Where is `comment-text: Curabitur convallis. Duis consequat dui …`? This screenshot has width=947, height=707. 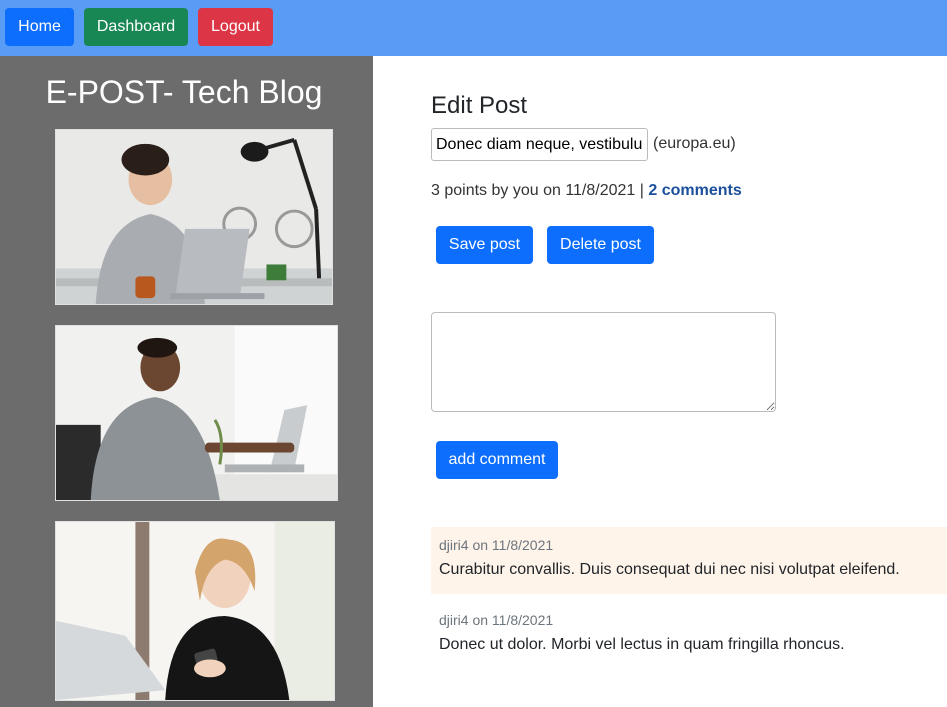
comment-text: Curabitur convallis. Duis consequat dui … is located at coordinates (669, 569).